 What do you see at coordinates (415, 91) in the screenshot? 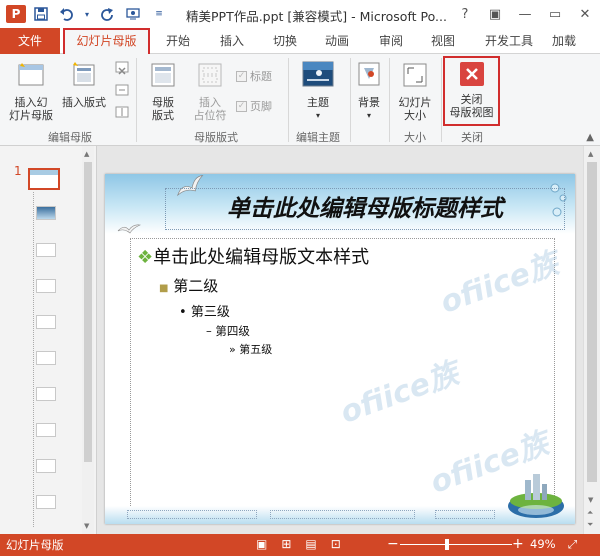
I see `slide-size-button: 幻灯片 大小` at bounding box center [415, 91].